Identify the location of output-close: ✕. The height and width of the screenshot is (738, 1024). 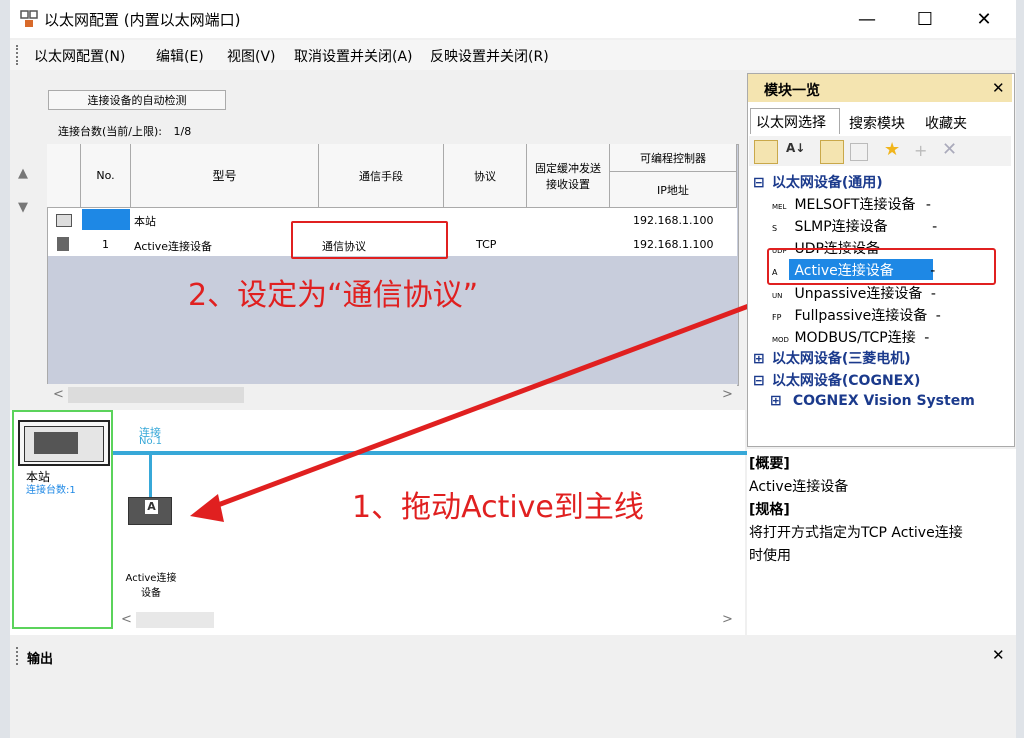
(998, 655).